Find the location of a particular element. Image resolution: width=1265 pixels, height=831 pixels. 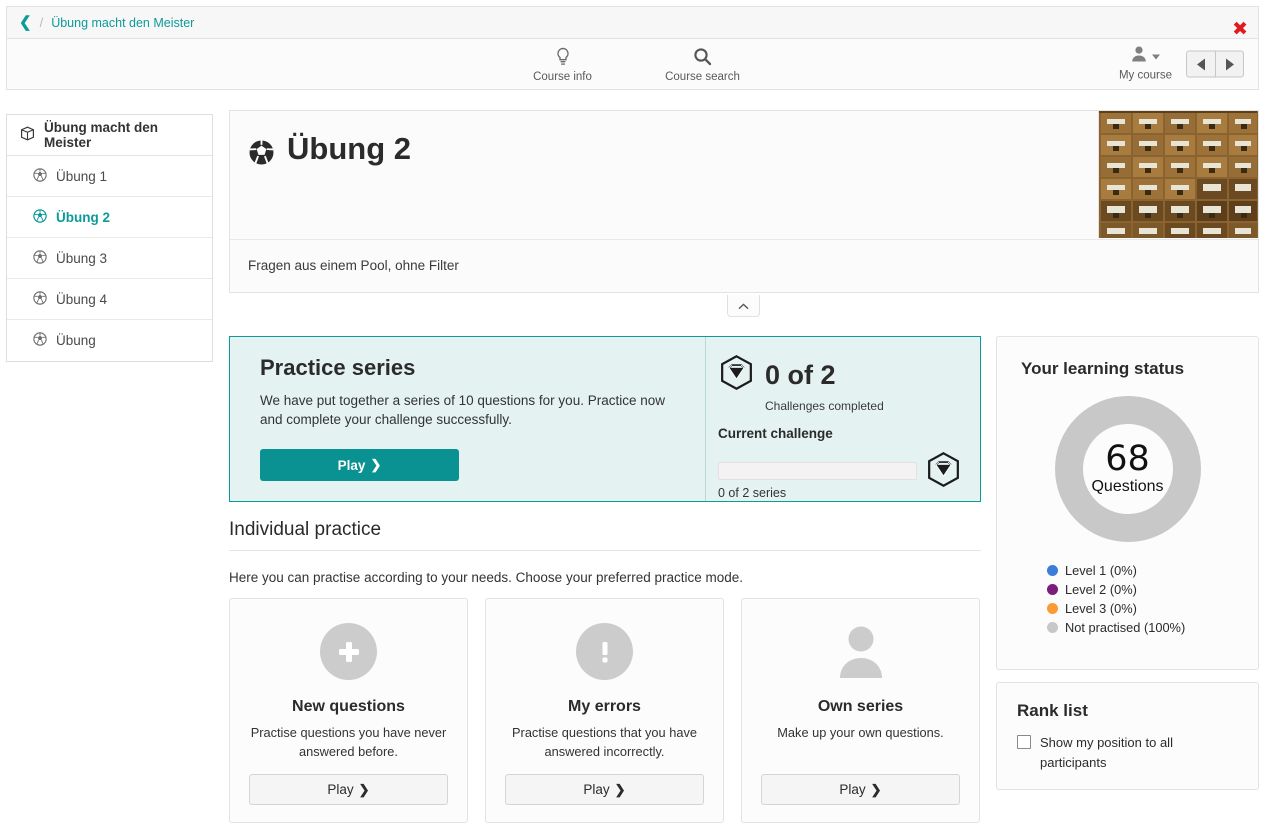

challenge-caption: Challenges completed is located at coordinates (824, 406).